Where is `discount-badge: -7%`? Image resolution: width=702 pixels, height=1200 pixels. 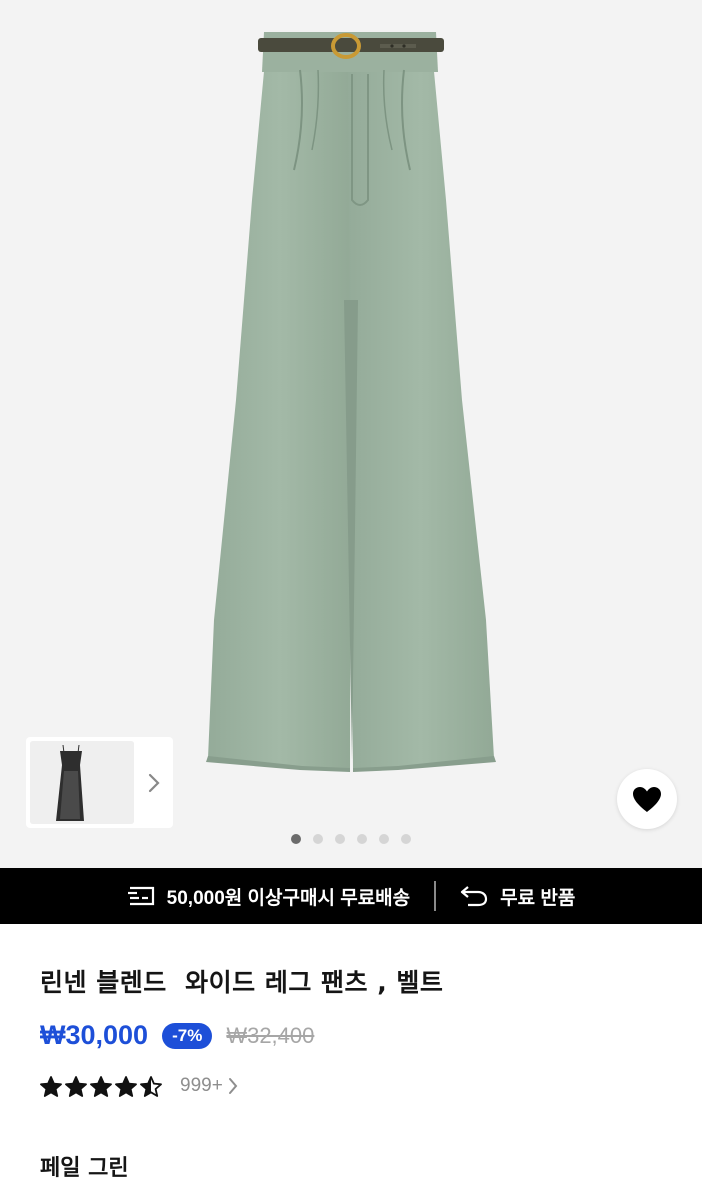 discount-badge: -7% is located at coordinates (187, 1035).